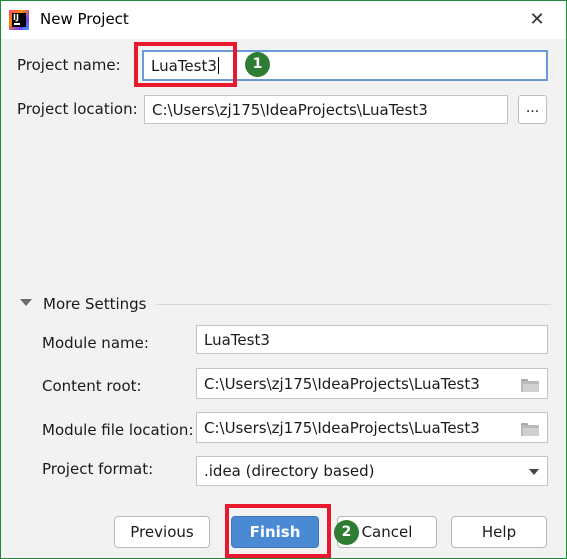 The width and height of the screenshot is (567, 559). Describe the element at coordinates (283, 20) in the screenshot. I see `title-bar: IJ New Project ✕` at that location.